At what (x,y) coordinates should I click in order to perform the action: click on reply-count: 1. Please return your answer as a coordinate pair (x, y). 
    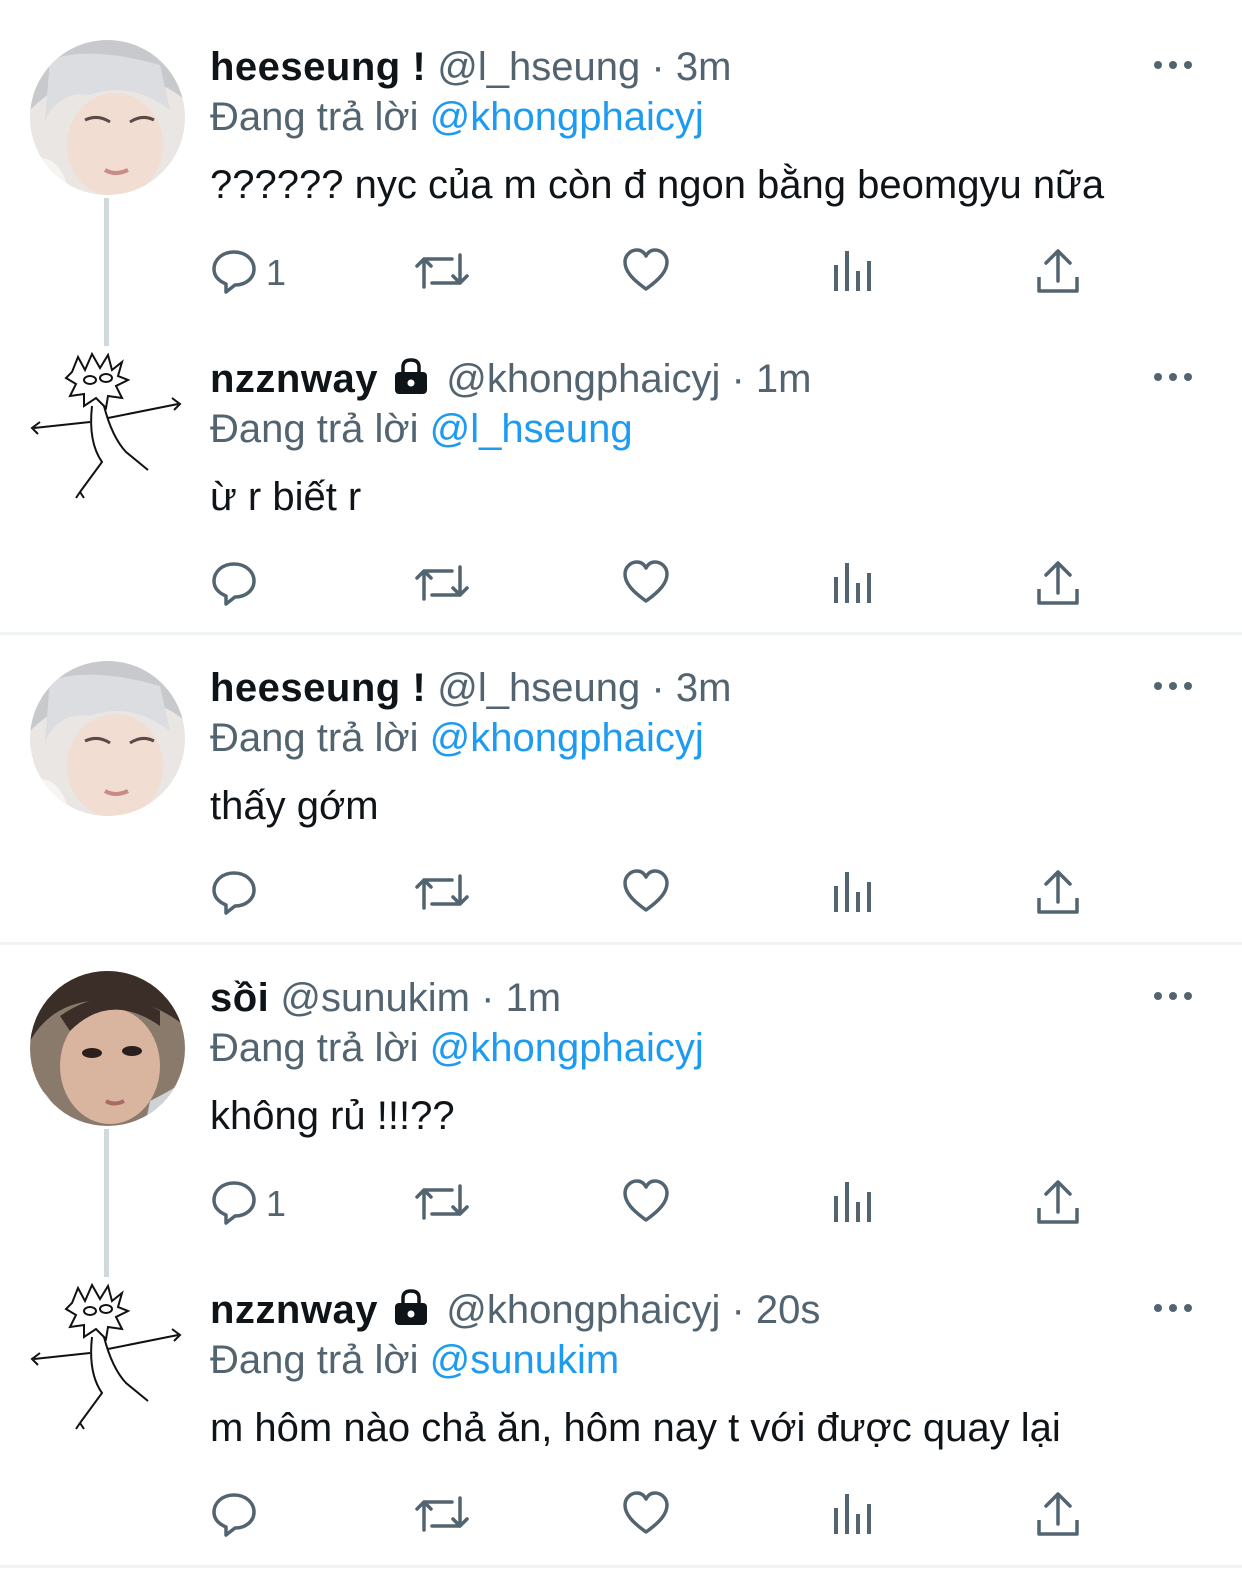
    Looking at the image, I should click on (276, 1203).